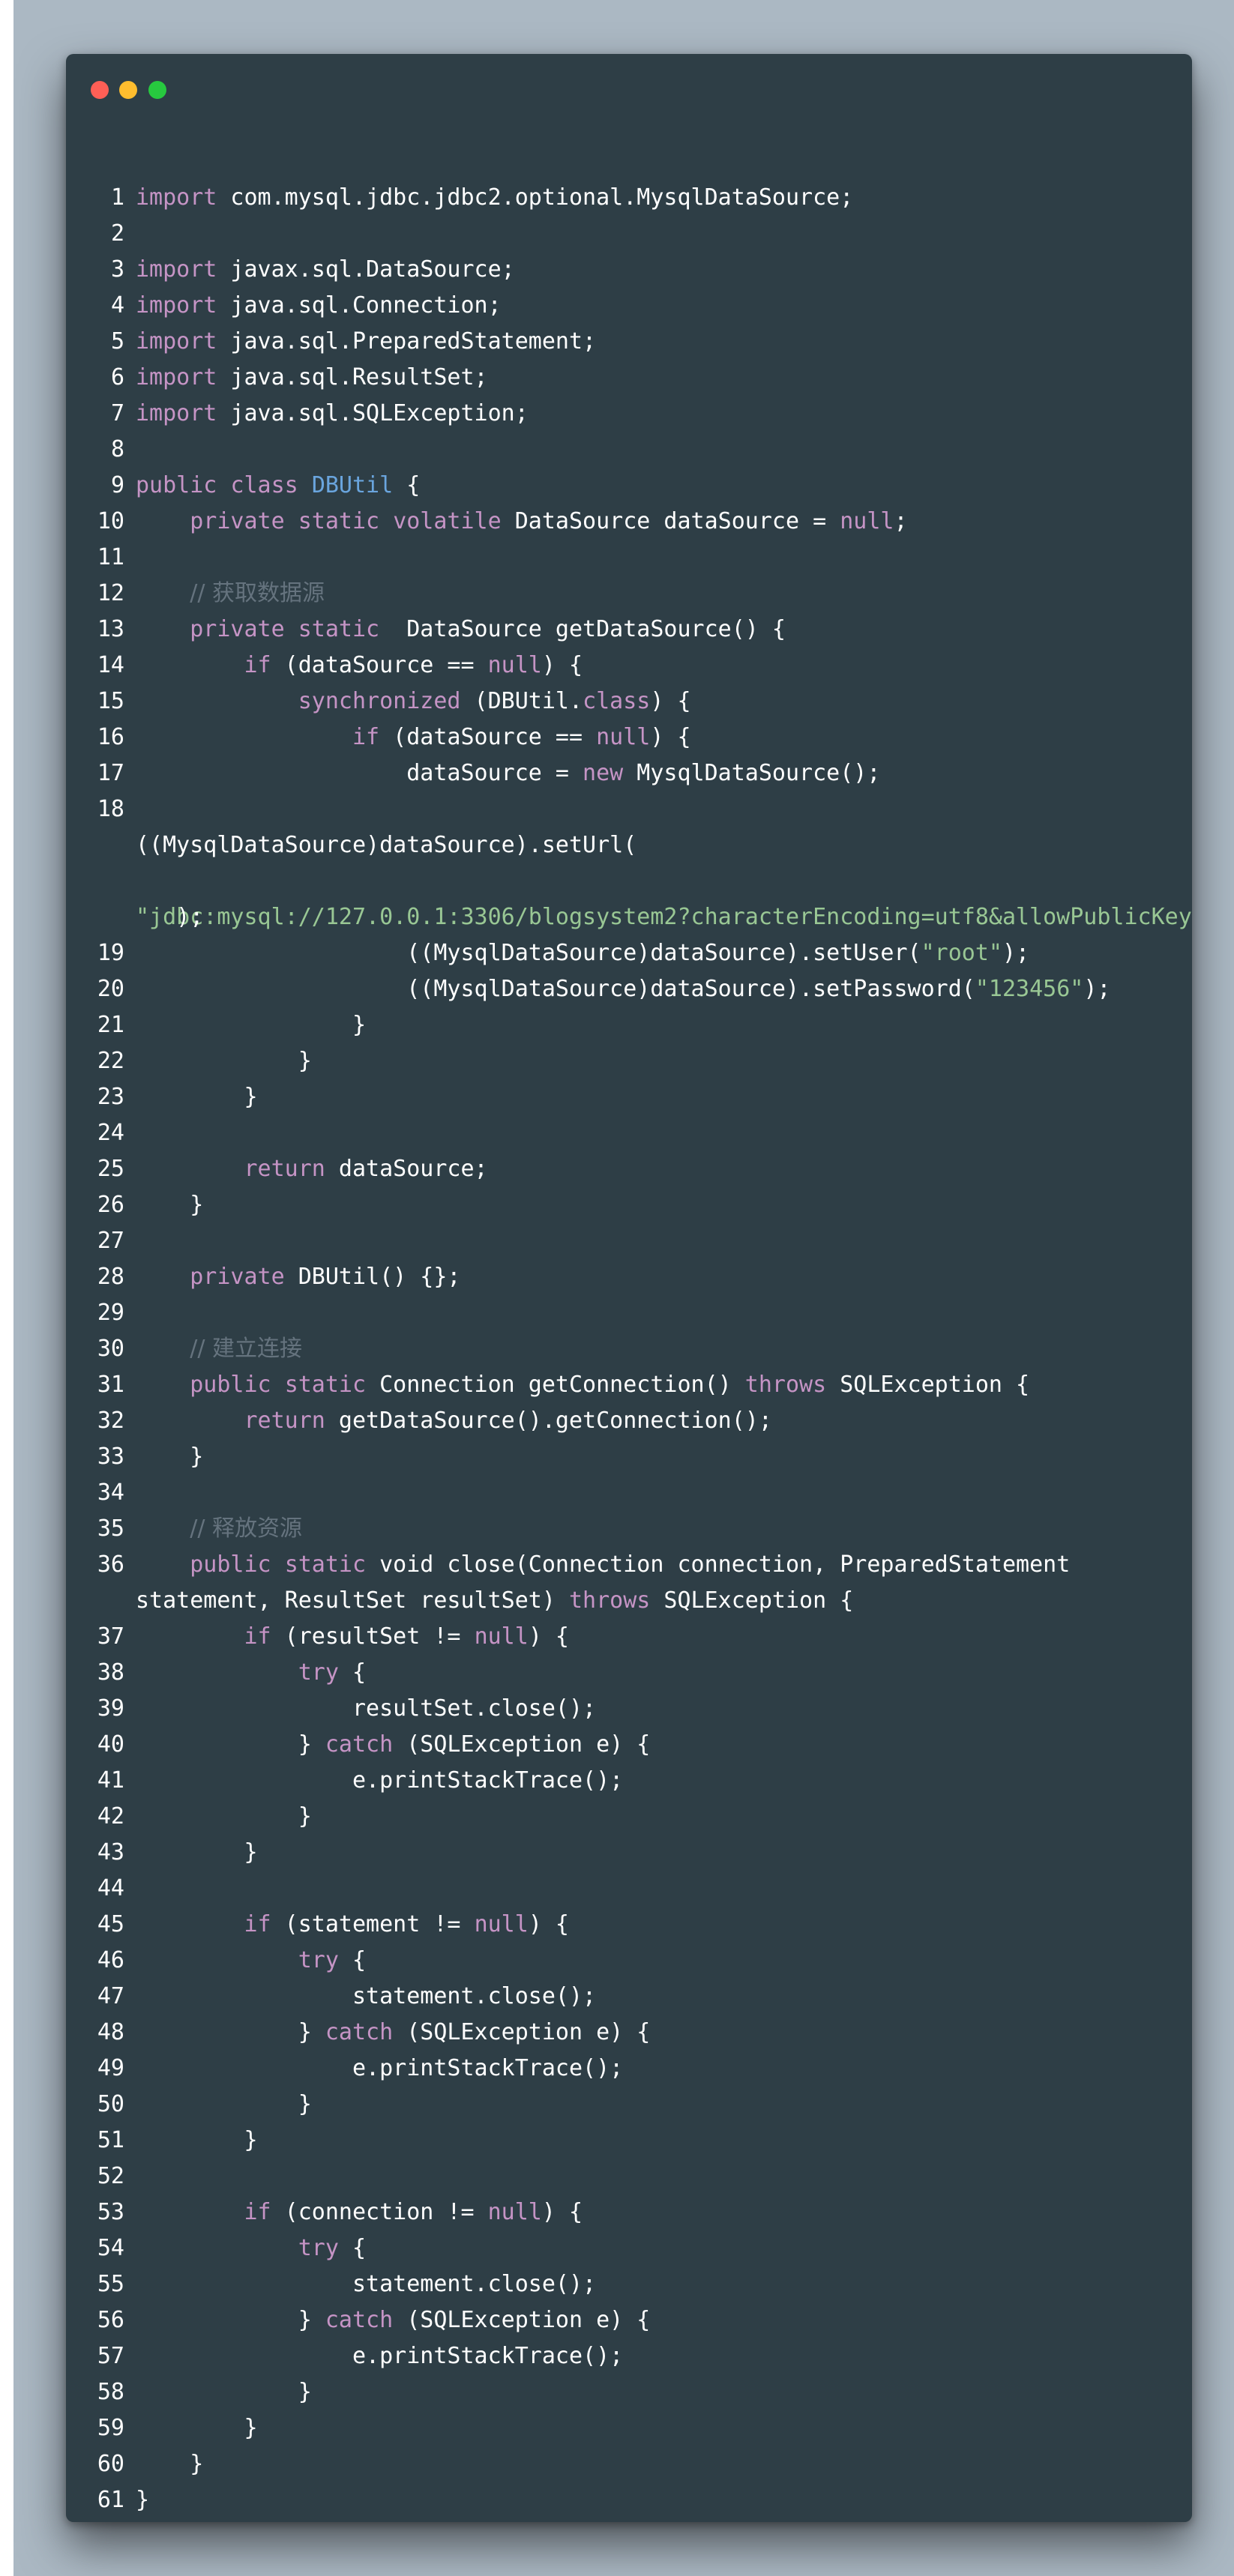 The image size is (1234, 2576). Describe the element at coordinates (110, 1529) in the screenshot. I see `line-number: 35` at that location.